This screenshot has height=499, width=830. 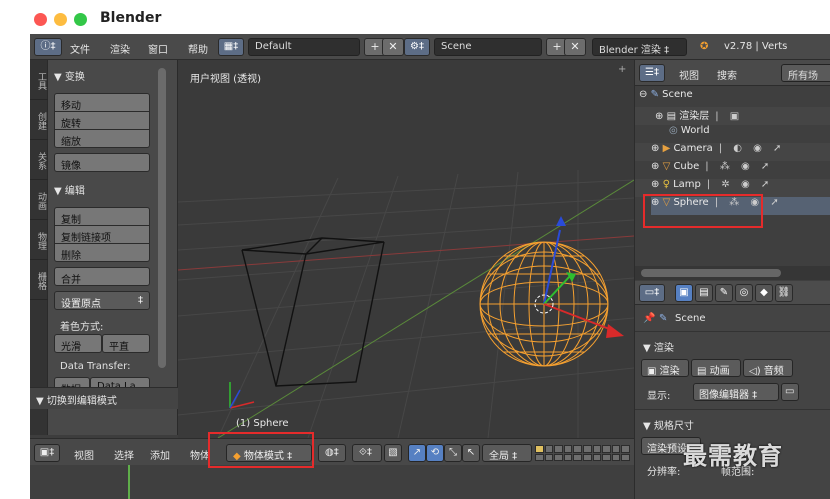 What do you see at coordinates (684, 293) in the screenshot?
I see `render-tab-icon: ▣` at bounding box center [684, 293].